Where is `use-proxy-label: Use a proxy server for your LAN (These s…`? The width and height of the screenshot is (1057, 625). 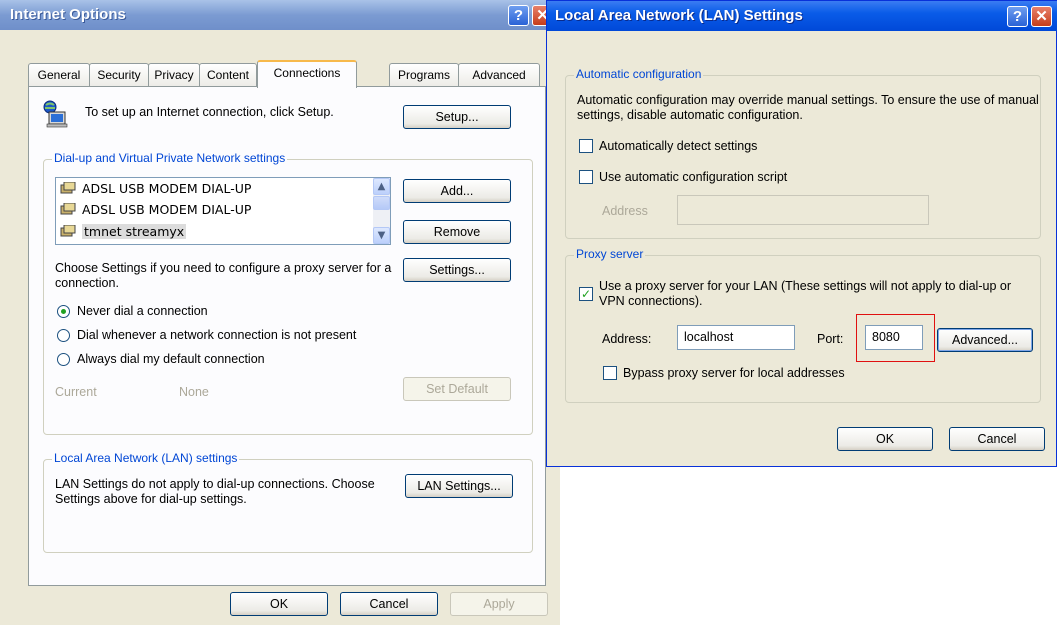
use-proxy-label: Use a proxy server for your LAN (These s… is located at coordinates (805, 293).